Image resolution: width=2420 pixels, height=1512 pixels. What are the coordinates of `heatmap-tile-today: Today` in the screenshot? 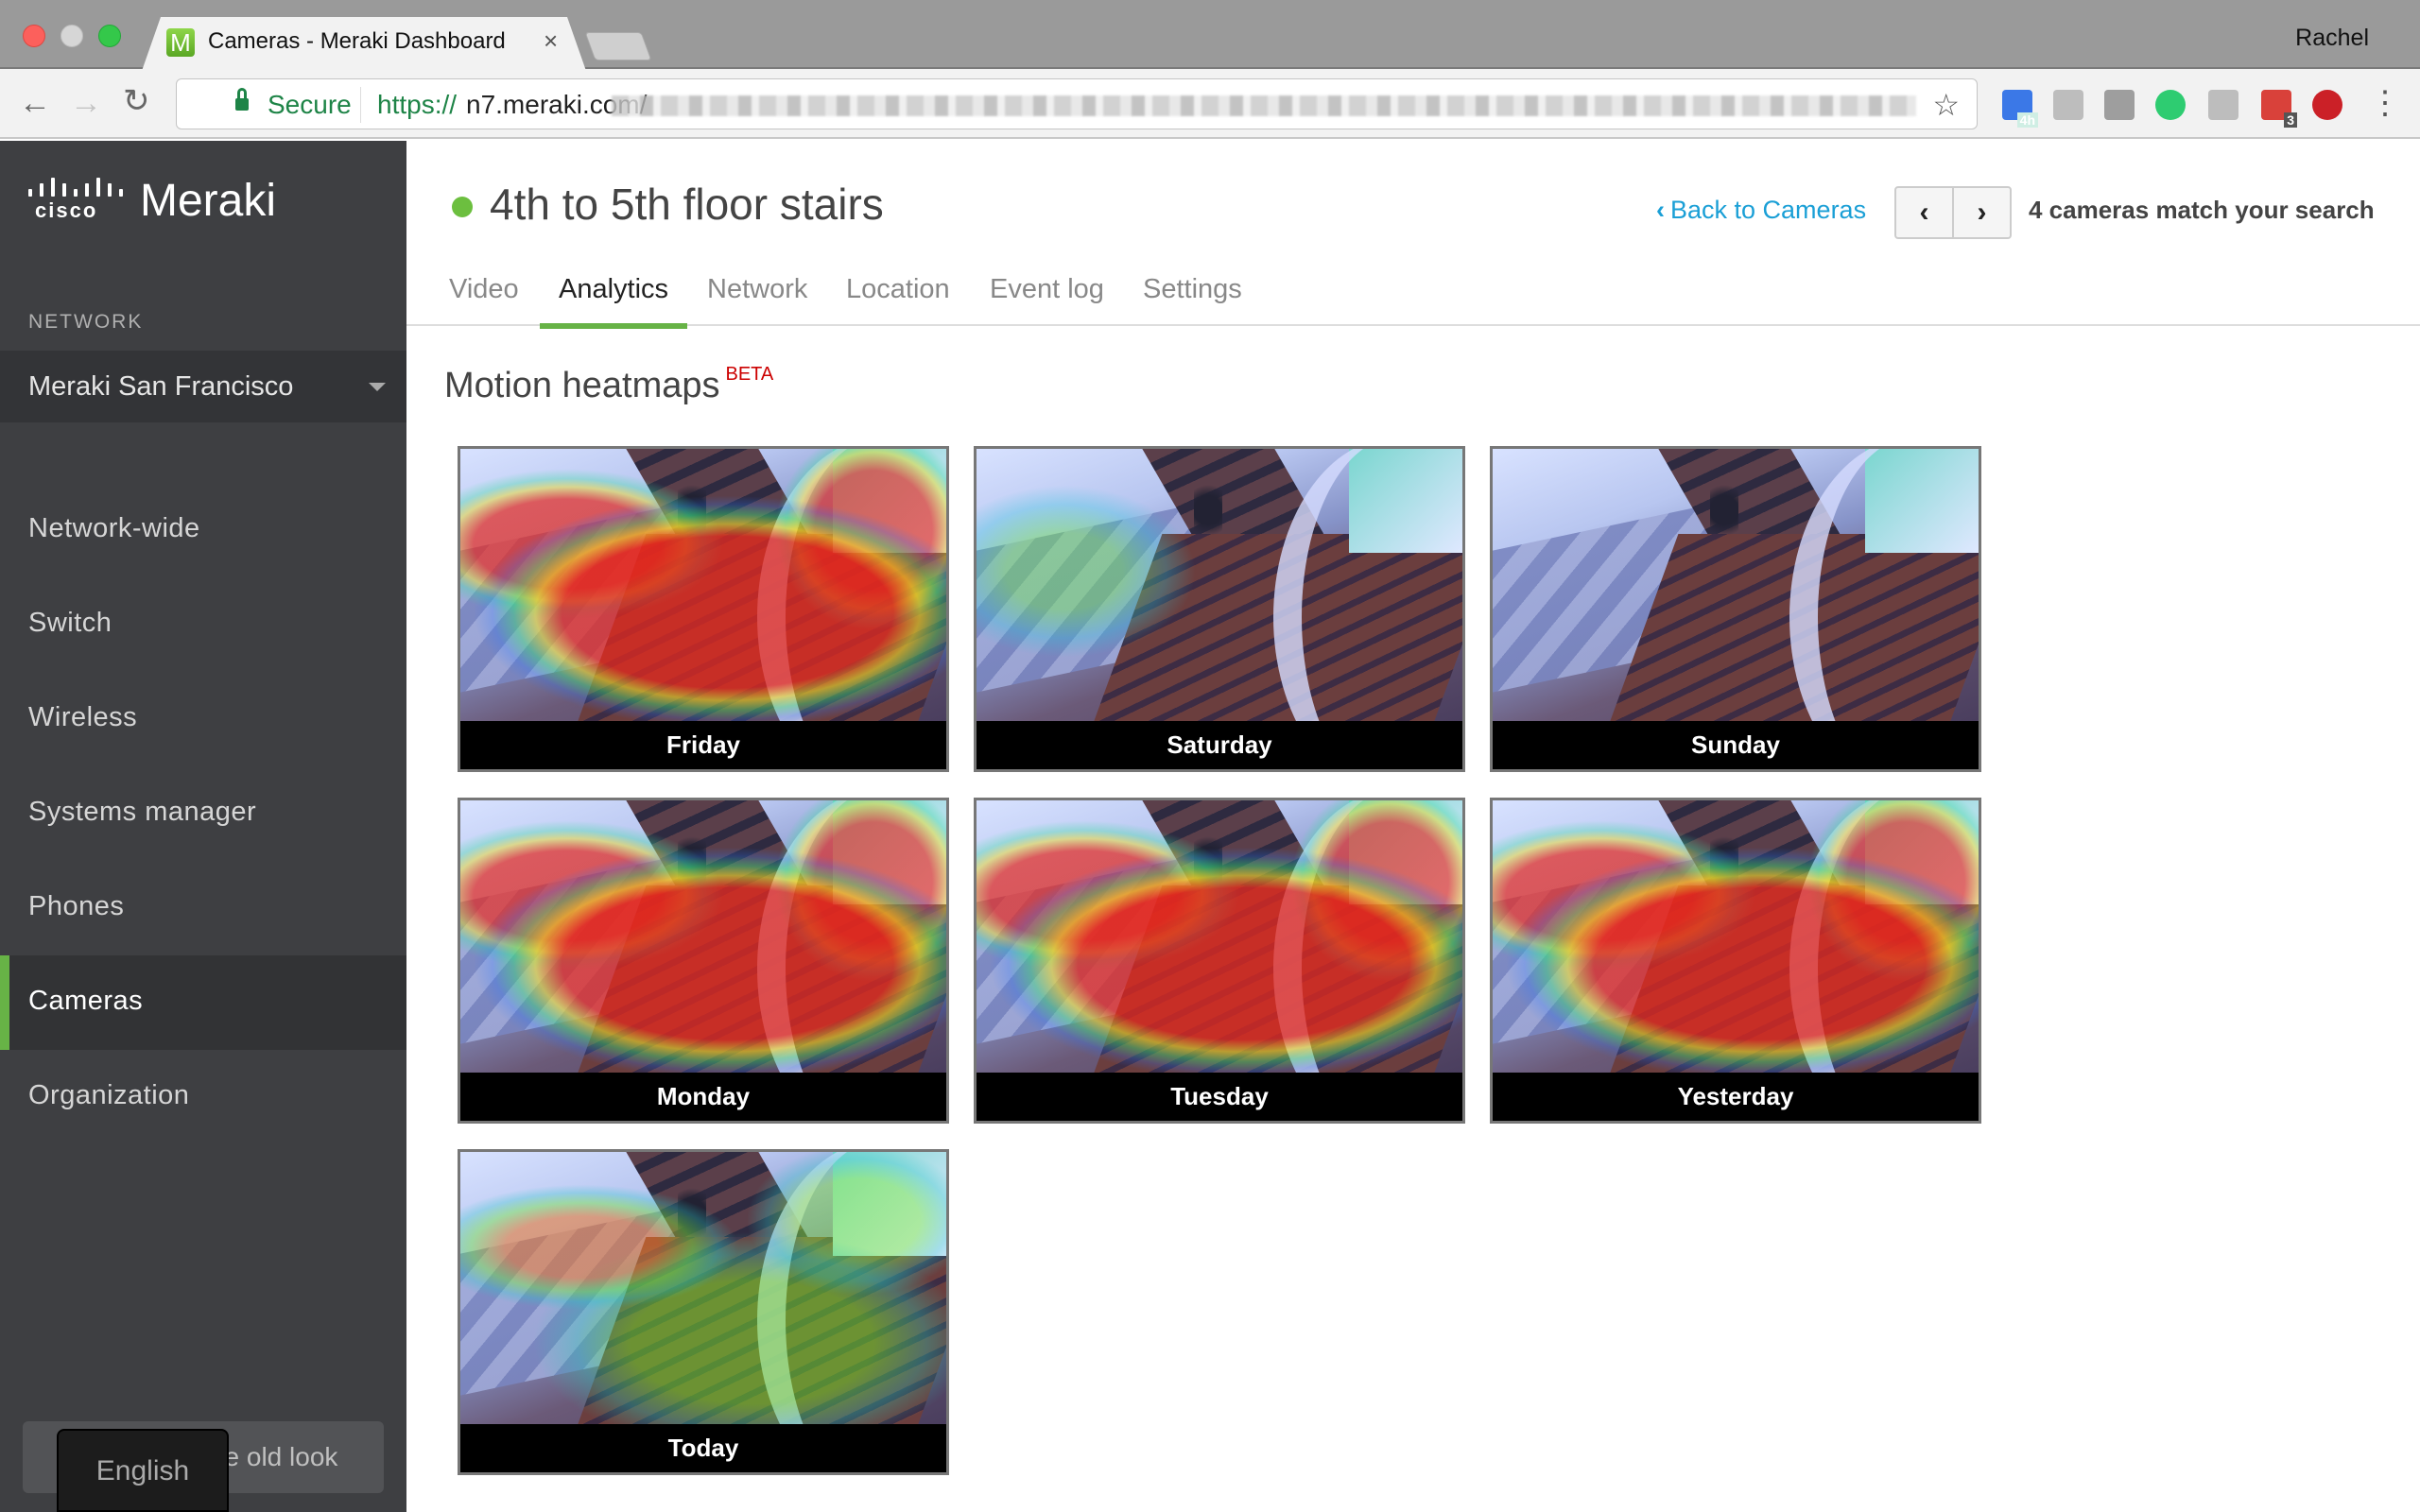 It's located at (703, 1312).